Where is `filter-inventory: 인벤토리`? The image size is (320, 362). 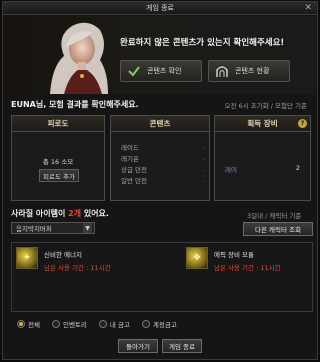
filter-inventory: 인벤토리 is located at coordinates (69, 324).